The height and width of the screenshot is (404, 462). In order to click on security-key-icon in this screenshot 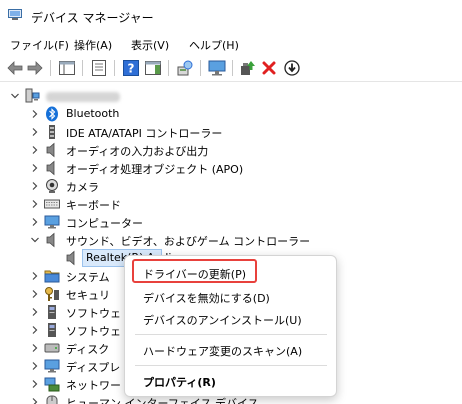, I will do `click(52, 294)`.